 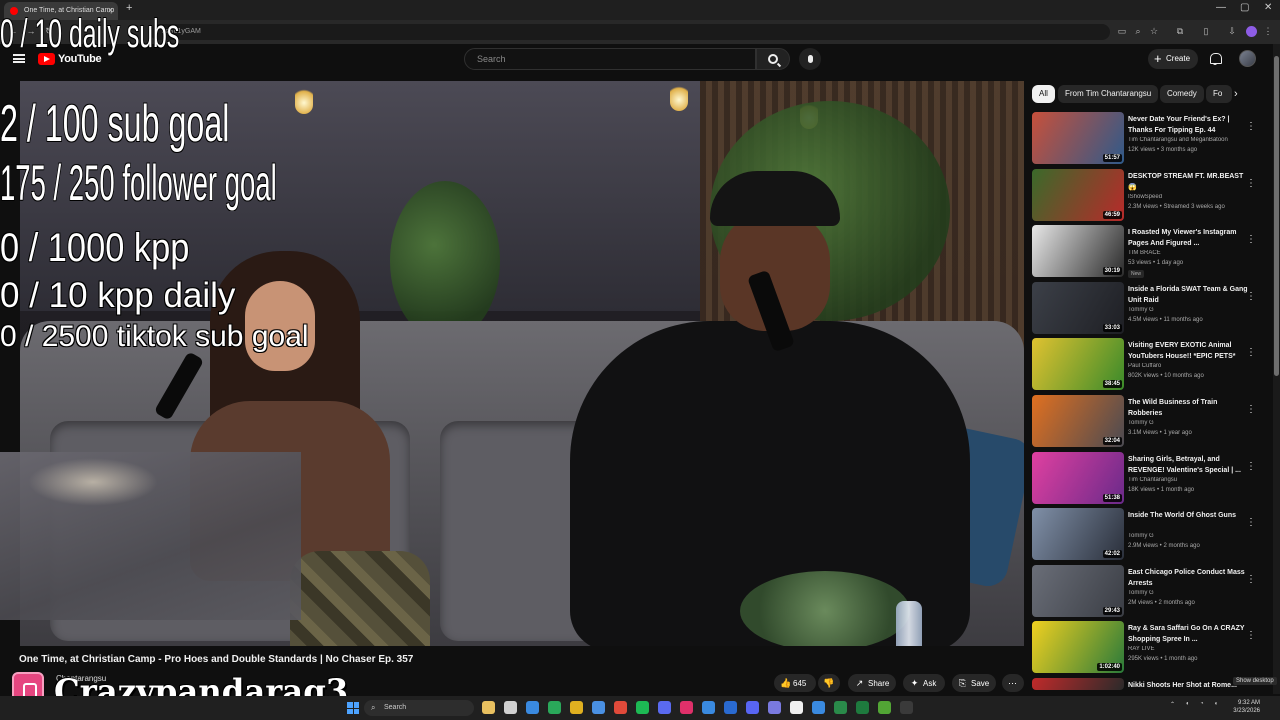 What do you see at coordinates (1188, 578) in the screenshot?
I see `recommendation-title: East Chicago Police Conduct Mass Arrests` at bounding box center [1188, 578].